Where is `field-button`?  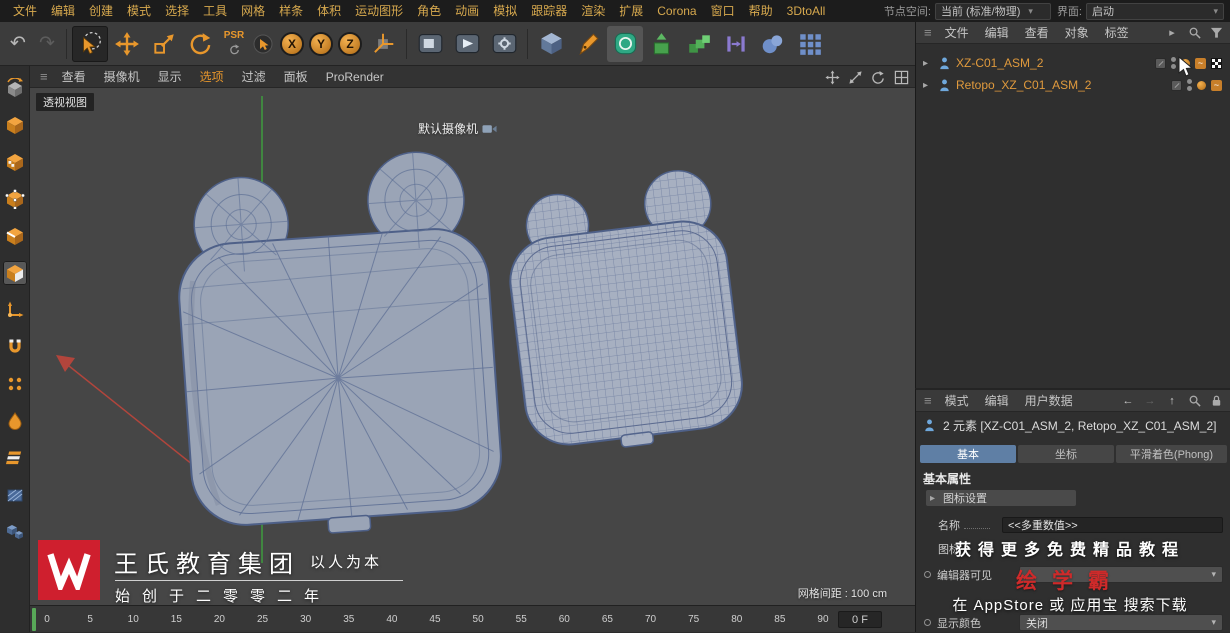 field-button is located at coordinates (736, 44).